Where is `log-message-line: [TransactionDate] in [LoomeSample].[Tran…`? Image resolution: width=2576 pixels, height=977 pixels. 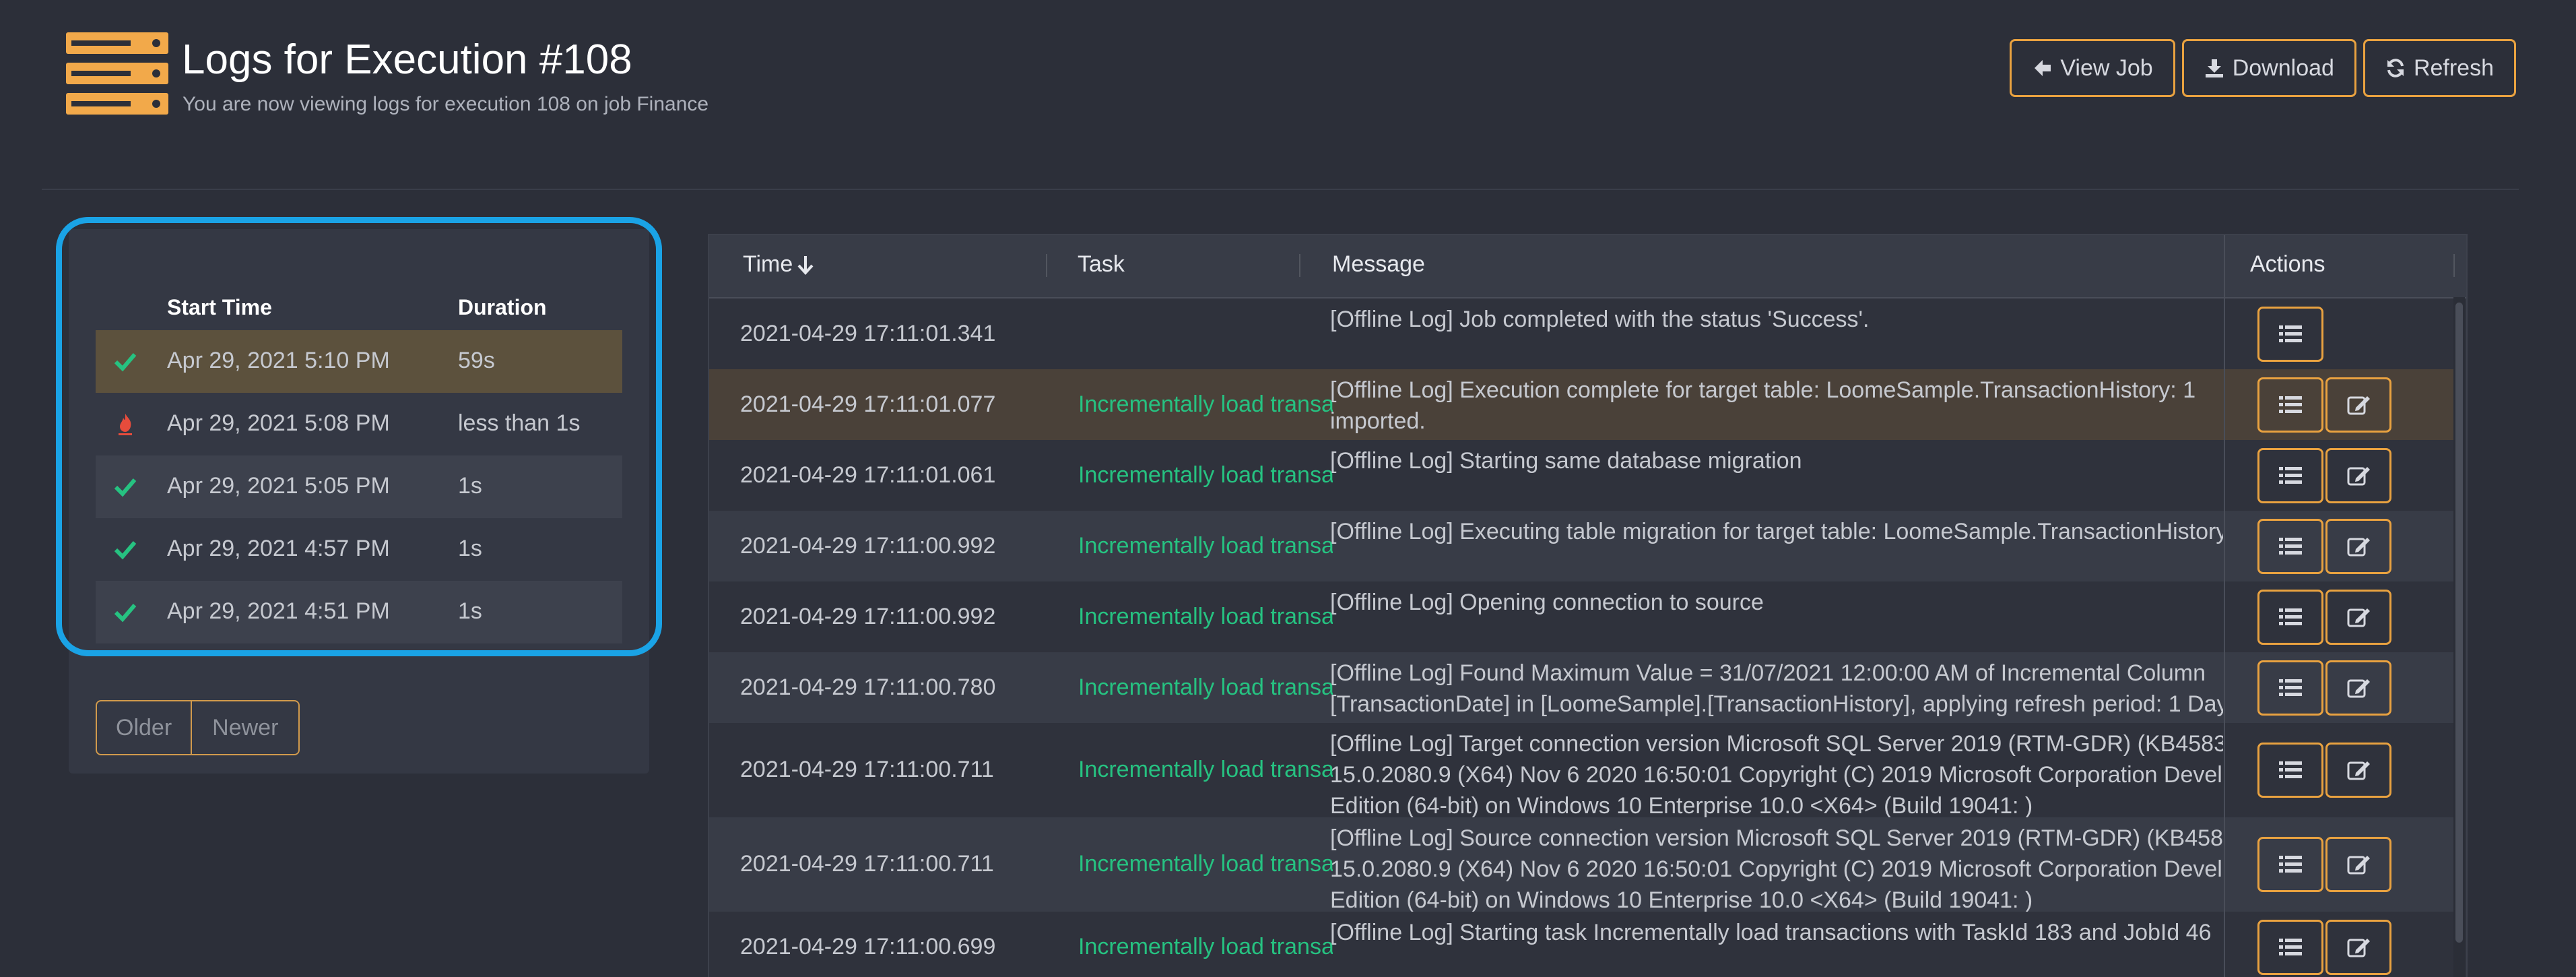
log-message-line: [TransactionDate] in [LoomeSample].[Tran… is located at coordinates (1776, 704).